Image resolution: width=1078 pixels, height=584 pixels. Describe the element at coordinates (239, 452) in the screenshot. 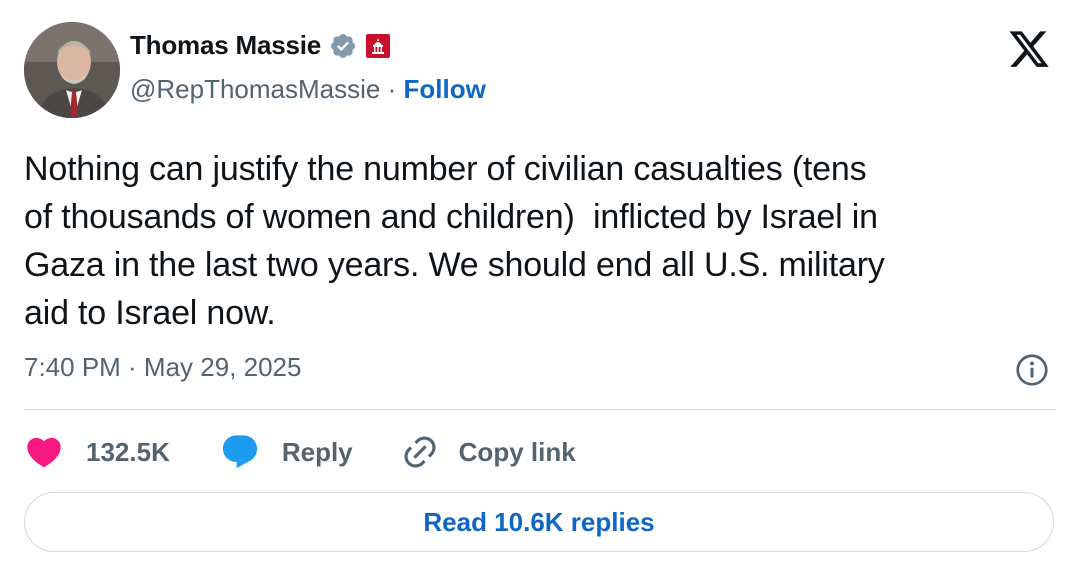

I see `reply-bubble-icon` at that location.